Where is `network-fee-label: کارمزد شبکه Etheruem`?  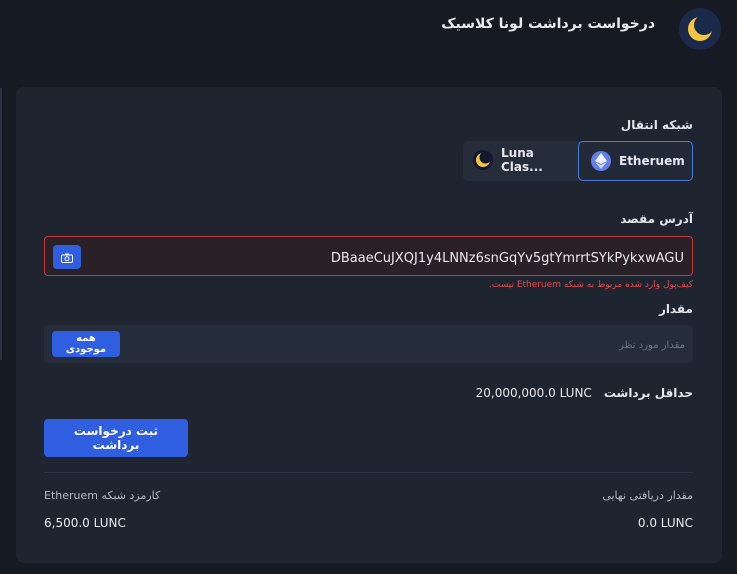 network-fee-label: کارمزد شبکه Etheruem is located at coordinates (102, 495).